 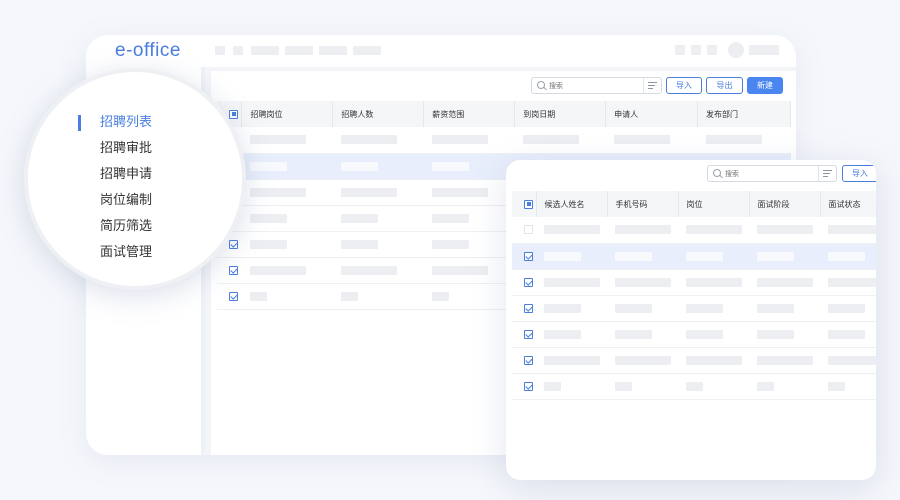 I want to click on avatar, so click(x=736, y=50).